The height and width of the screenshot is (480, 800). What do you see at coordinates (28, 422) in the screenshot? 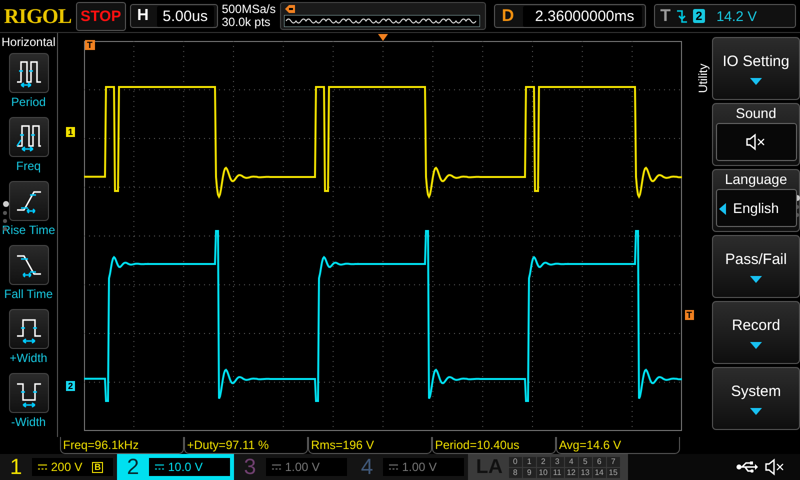
I see `measure-label: -Width` at bounding box center [28, 422].